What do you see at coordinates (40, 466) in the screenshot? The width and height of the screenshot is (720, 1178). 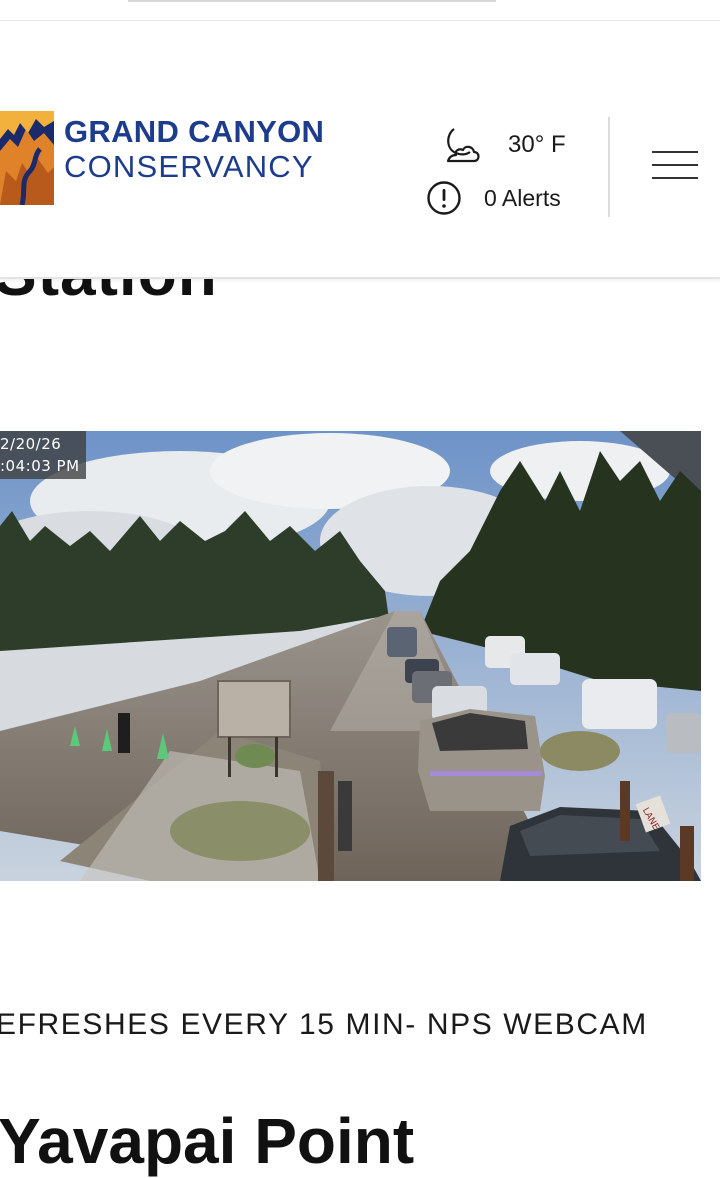 I see `timestamp-time: :04:03 PM` at bounding box center [40, 466].